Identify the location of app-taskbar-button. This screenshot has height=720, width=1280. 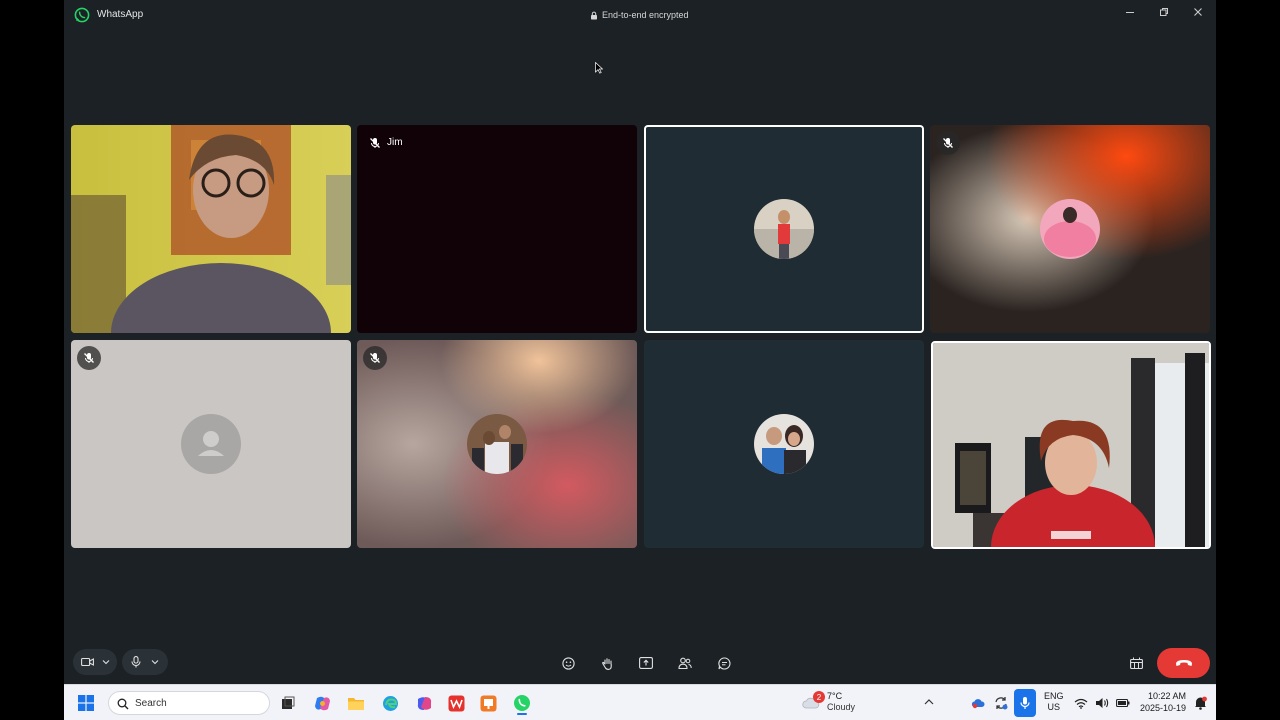
(488, 703).